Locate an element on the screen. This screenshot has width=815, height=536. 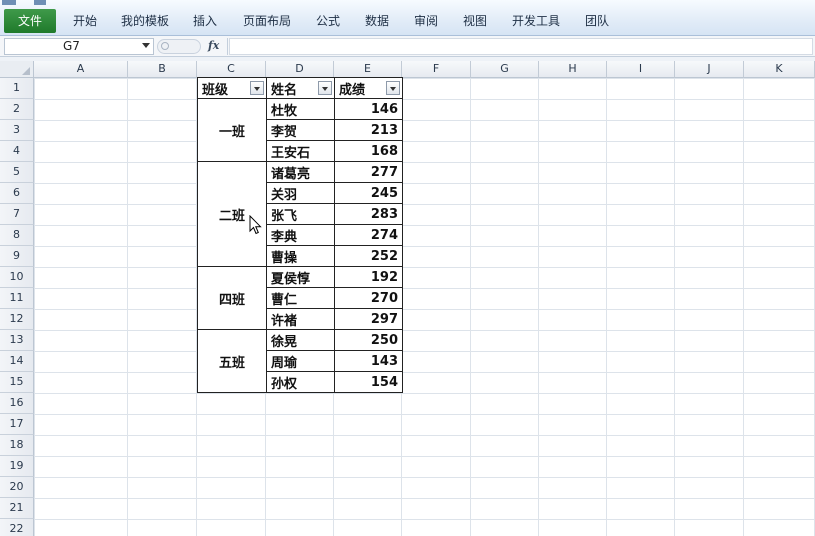
row-header-13: 13 is located at coordinates (17, 340).